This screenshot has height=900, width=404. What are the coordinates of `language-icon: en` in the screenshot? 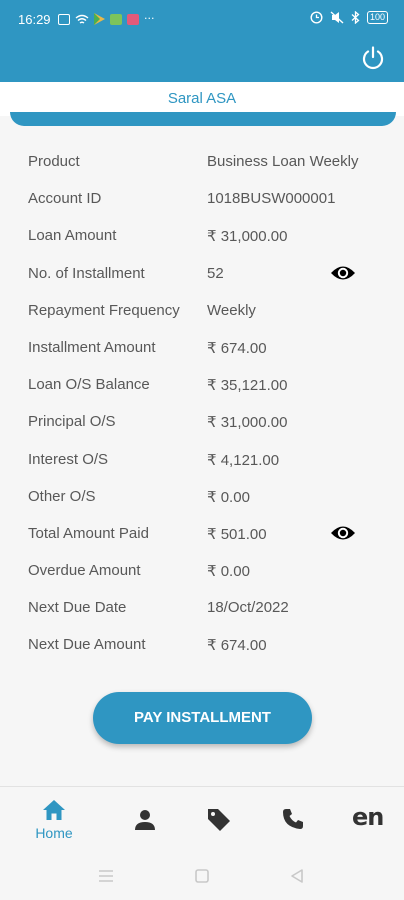 It's located at (368, 817).